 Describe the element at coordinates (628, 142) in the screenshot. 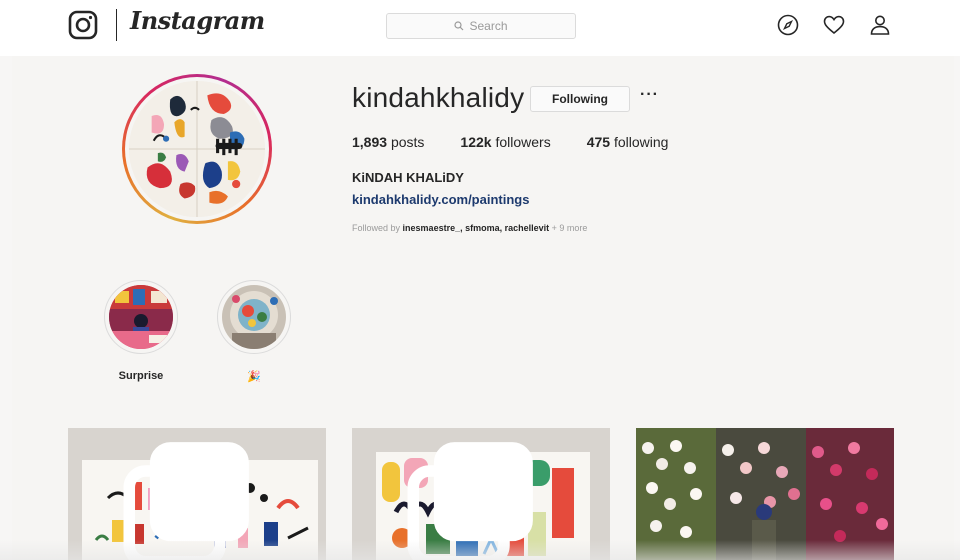

I see `following-count: 475 following` at that location.